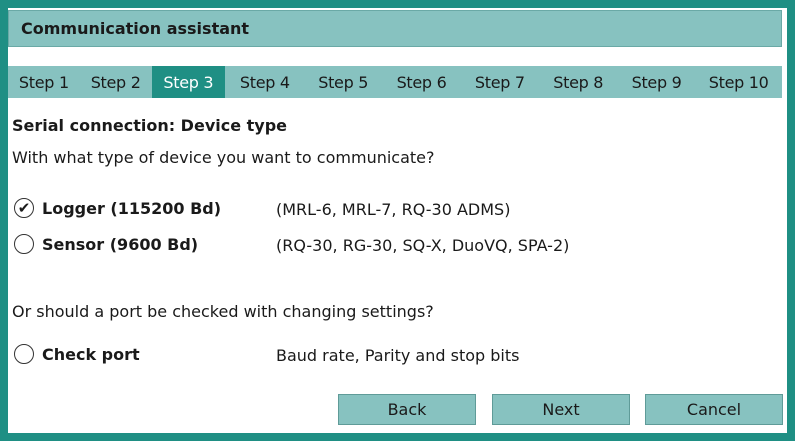  Describe the element at coordinates (188, 82) in the screenshot. I see `tab-step-3: Step 3` at that location.